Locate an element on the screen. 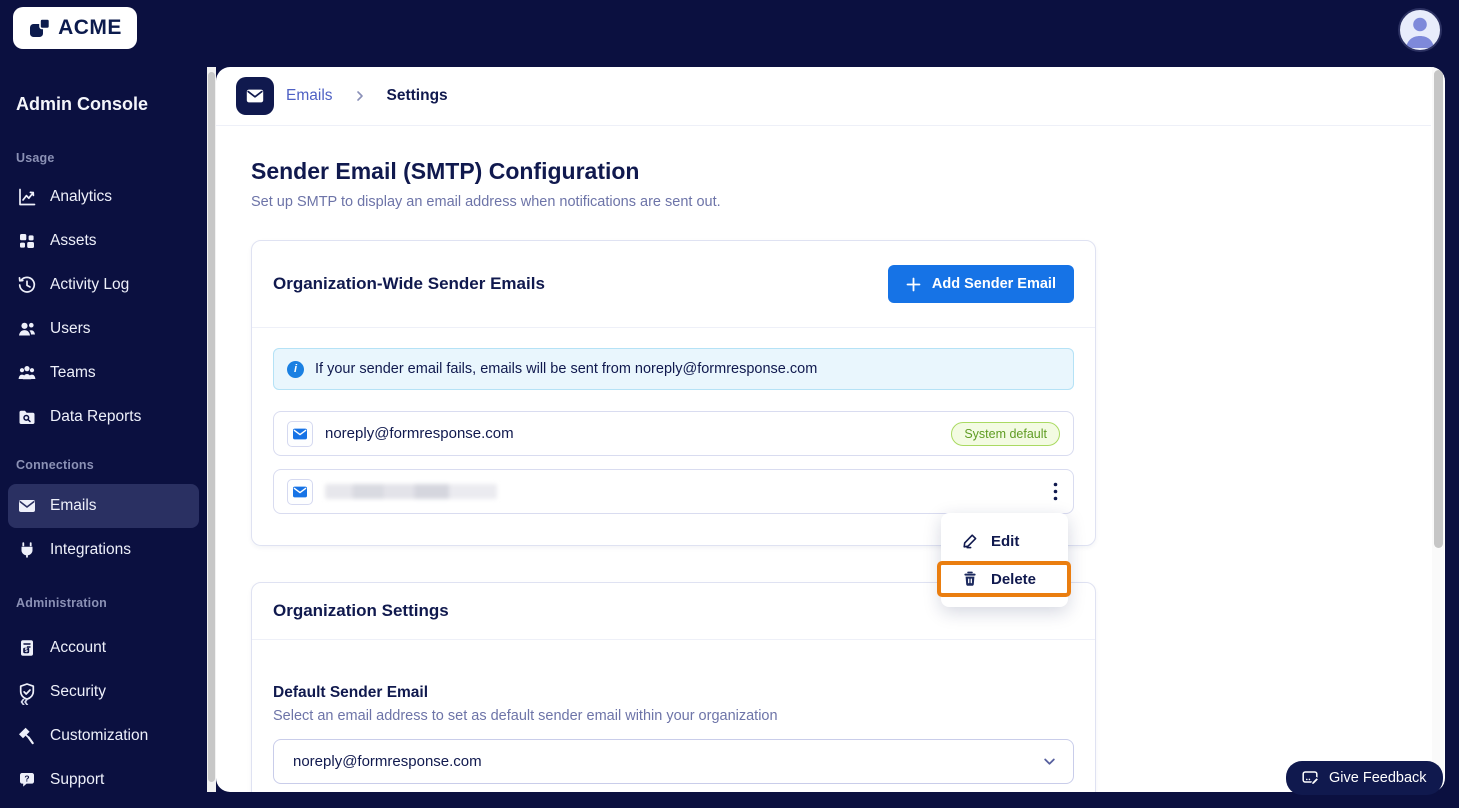 The image size is (1459, 808). sender-email-address: noreply@formresponse.com is located at coordinates (419, 433).